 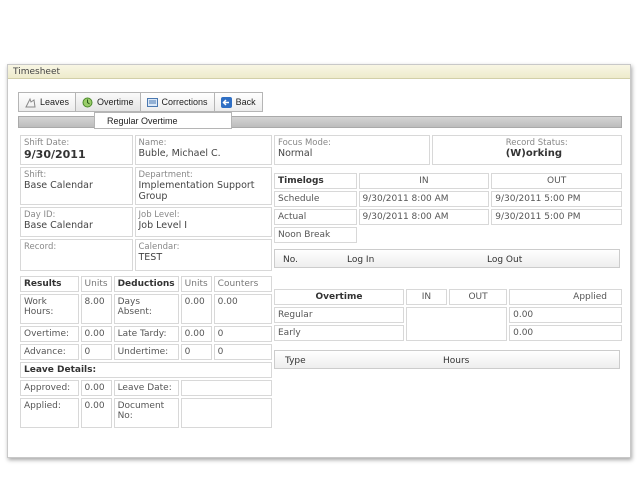 What do you see at coordinates (226, 388) in the screenshot?
I see `leave-date-value` at bounding box center [226, 388].